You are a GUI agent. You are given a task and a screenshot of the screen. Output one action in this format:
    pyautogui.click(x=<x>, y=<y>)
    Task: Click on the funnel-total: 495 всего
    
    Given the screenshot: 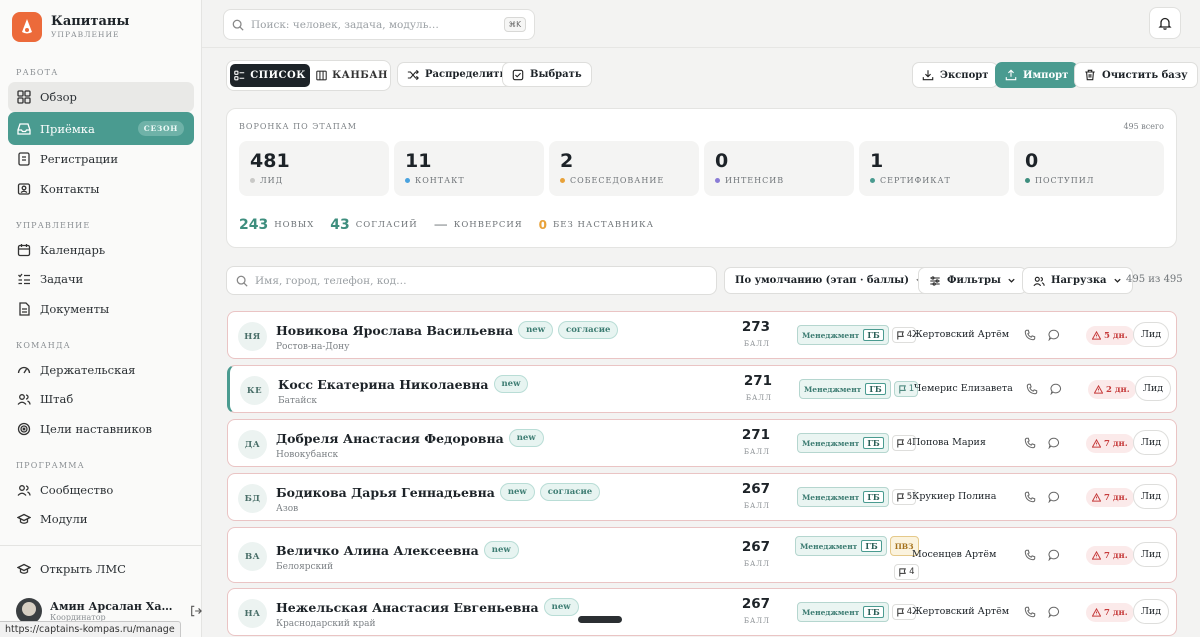 What is the action you would take?
    pyautogui.click(x=1143, y=126)
    